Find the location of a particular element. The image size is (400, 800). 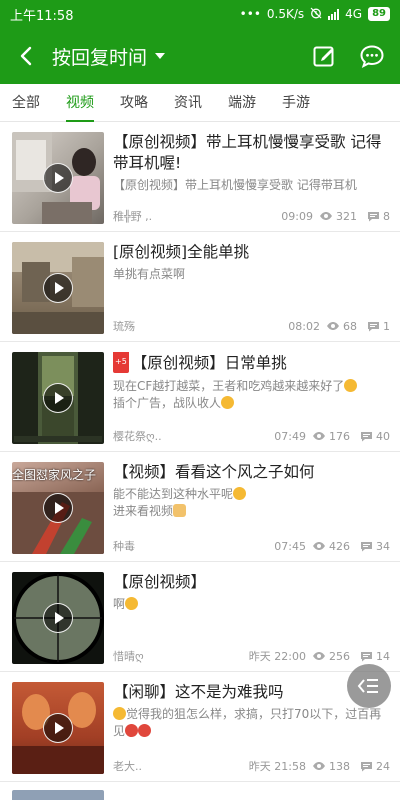

post-time: 09:09 is located at coordinates (297, 216).